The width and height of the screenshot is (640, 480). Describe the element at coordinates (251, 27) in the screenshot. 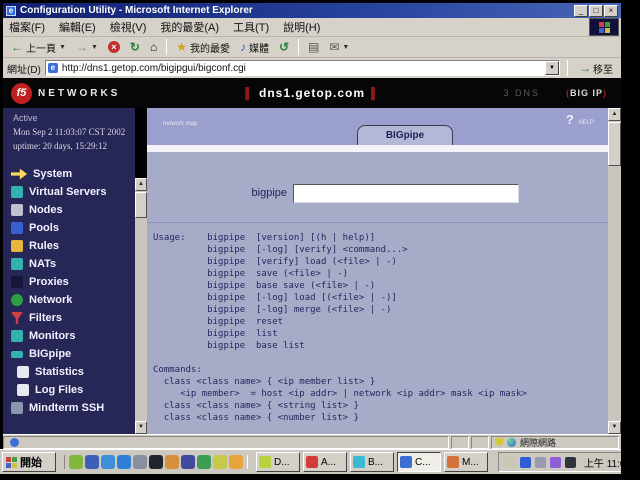

I see `menu-tools: 工具(T)` at that location.